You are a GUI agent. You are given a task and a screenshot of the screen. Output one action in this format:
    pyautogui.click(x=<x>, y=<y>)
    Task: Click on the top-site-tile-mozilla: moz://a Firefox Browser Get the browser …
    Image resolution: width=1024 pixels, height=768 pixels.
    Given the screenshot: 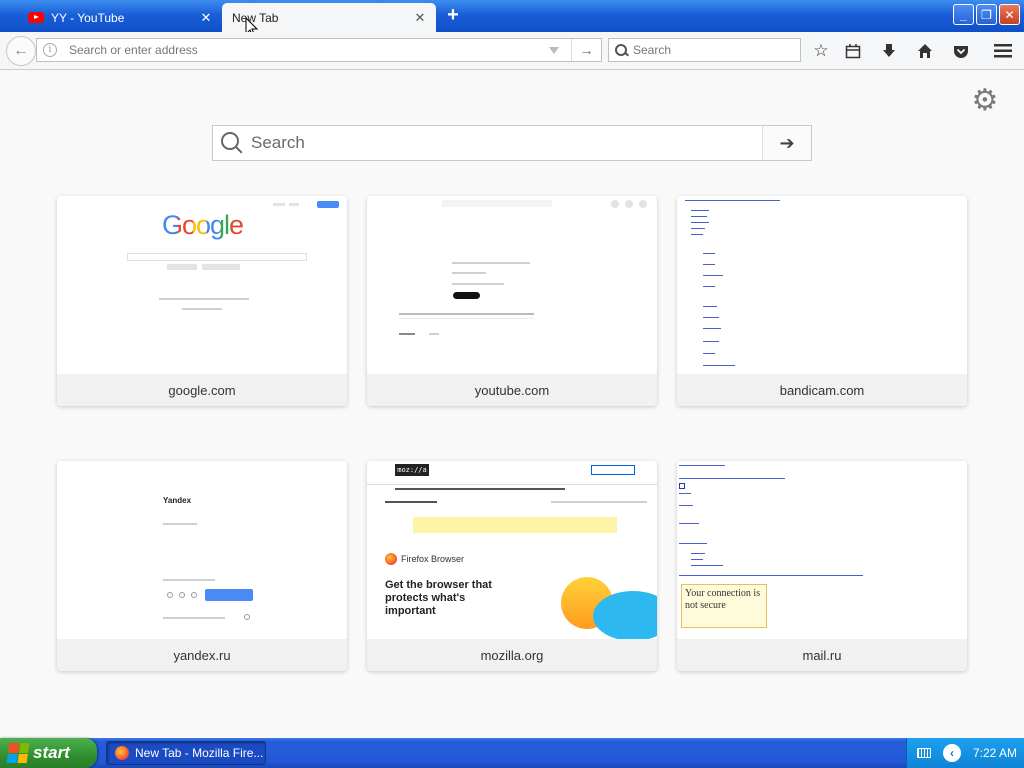 What is the action you would take?
    pyautogui.click(x=512, y=566)
    